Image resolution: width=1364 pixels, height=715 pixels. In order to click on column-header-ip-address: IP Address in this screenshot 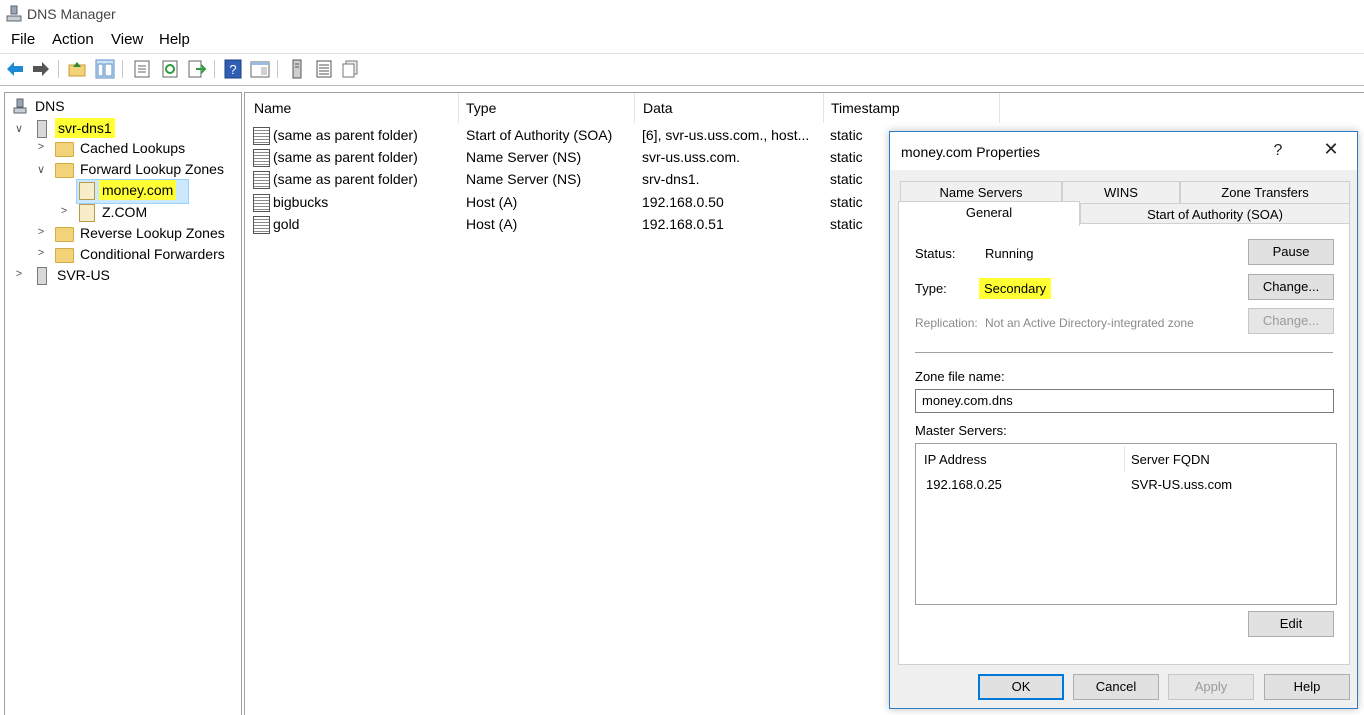, I will do `click(955, 459)`.